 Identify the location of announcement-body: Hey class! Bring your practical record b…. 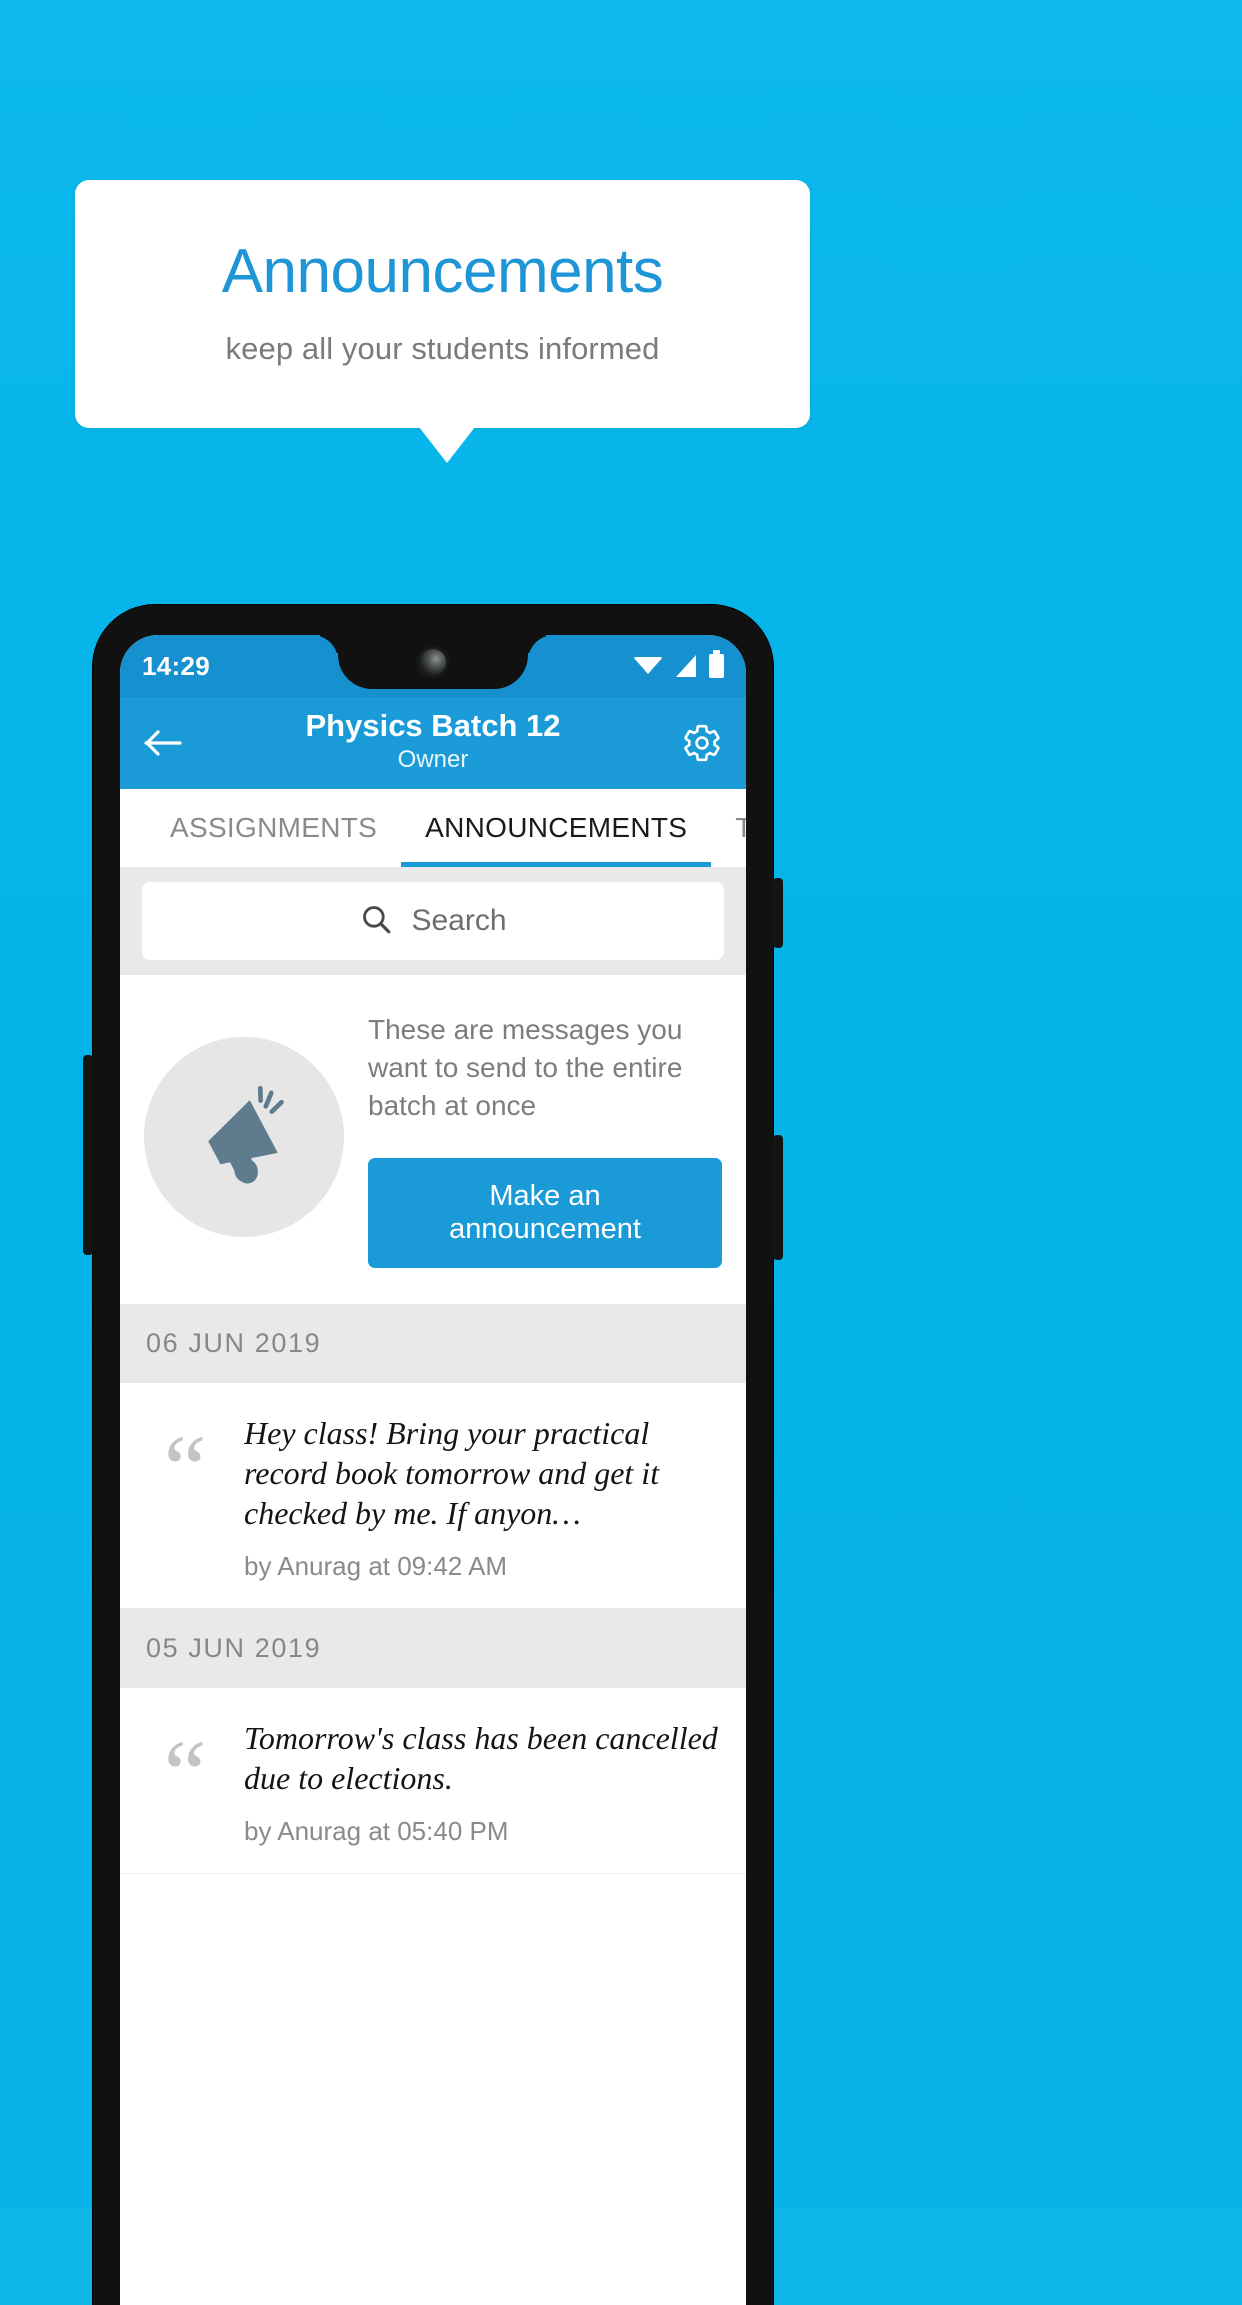
(482, 1497).